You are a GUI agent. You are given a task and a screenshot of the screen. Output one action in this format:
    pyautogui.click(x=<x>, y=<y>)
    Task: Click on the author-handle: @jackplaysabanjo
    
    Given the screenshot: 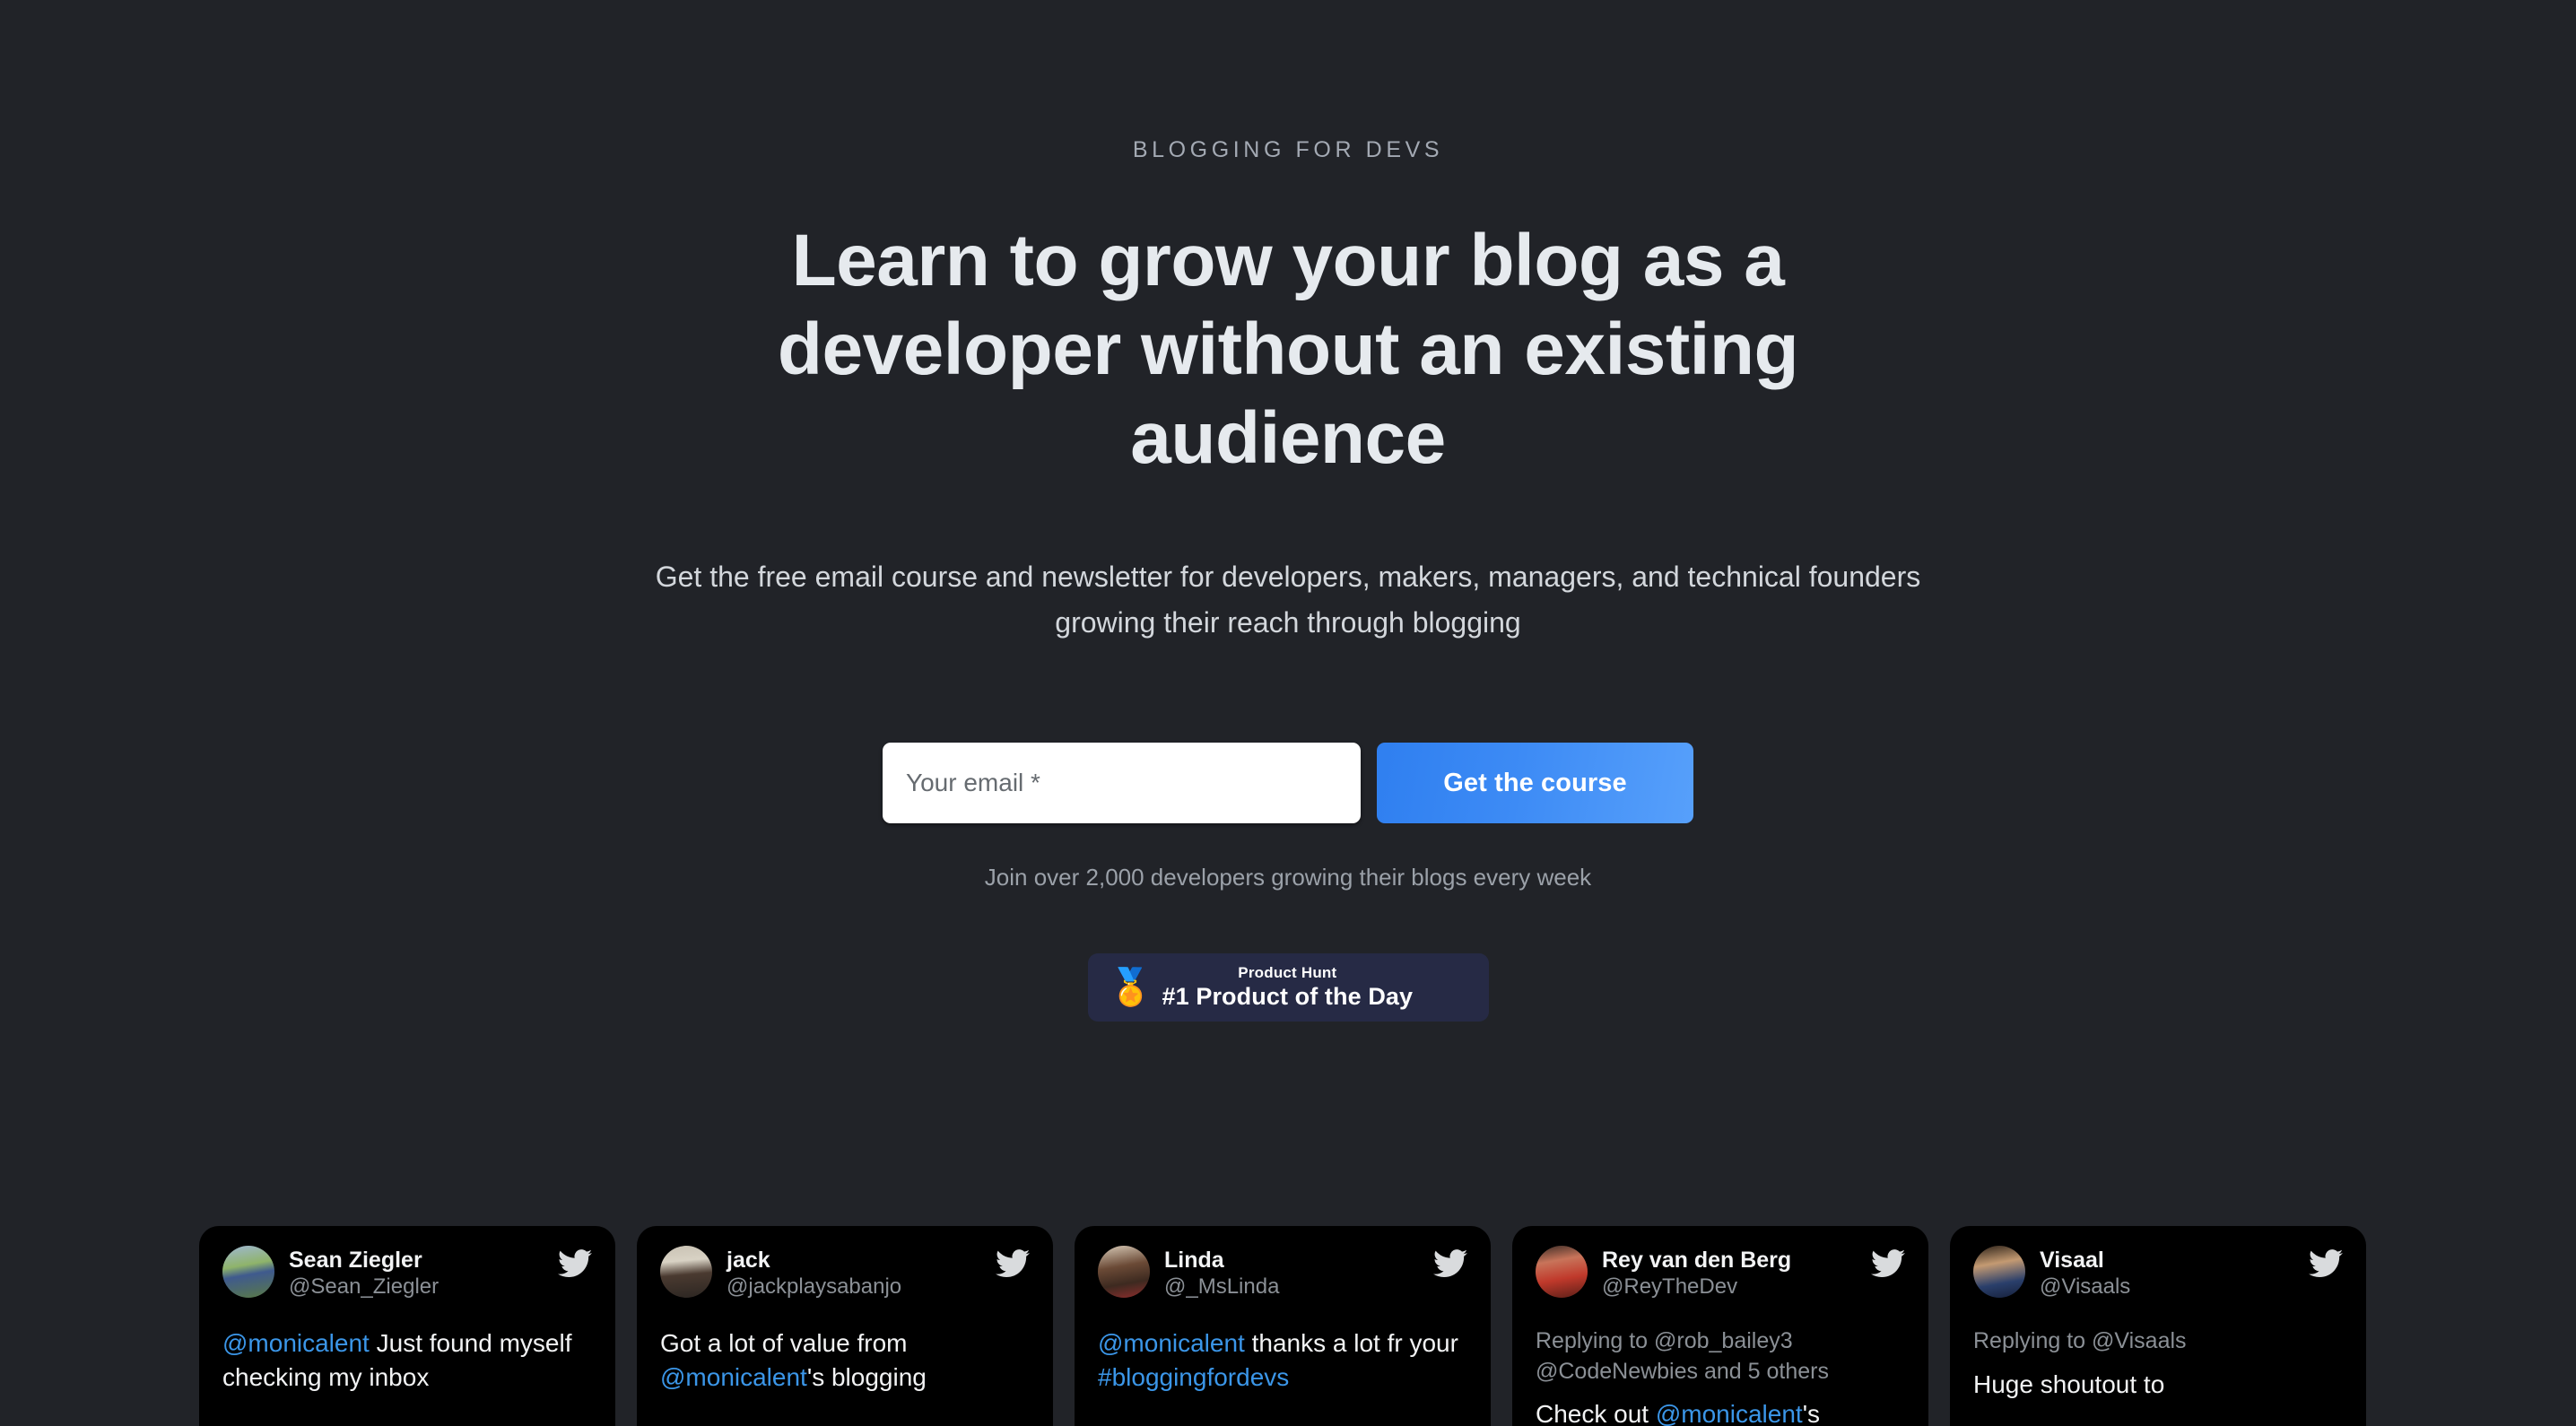 What is the action you would take?
    pyautogui.click(x=814, y=1286)
    